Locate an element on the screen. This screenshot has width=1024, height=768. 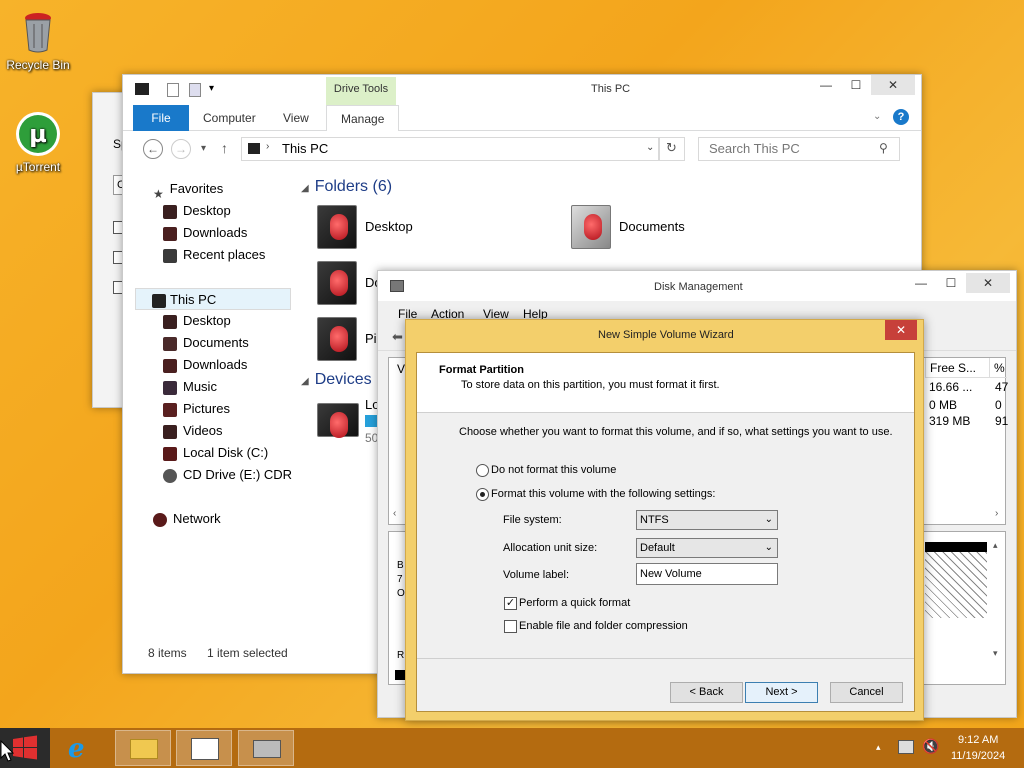
nav-pc-music: Music is located at coordinates (190, 387).